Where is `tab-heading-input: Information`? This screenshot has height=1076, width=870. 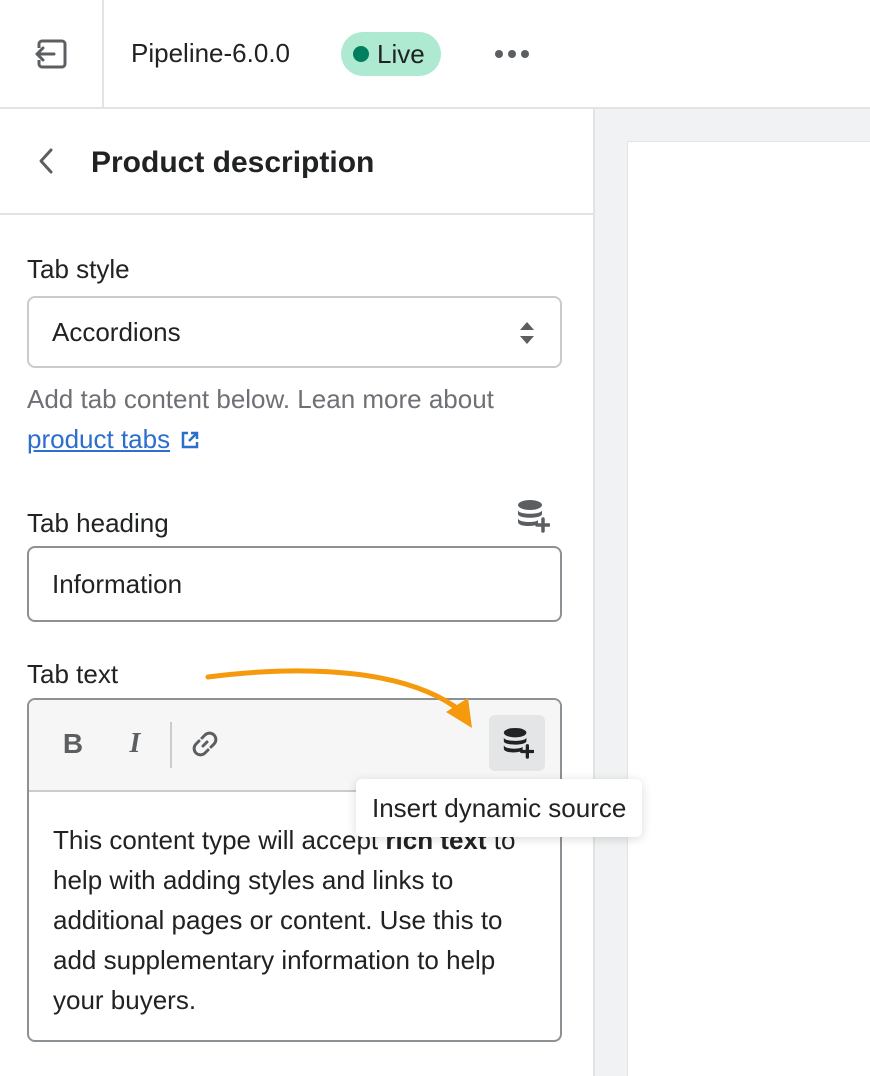
tab-heading-input: Information is located at coordinates (294, 584).